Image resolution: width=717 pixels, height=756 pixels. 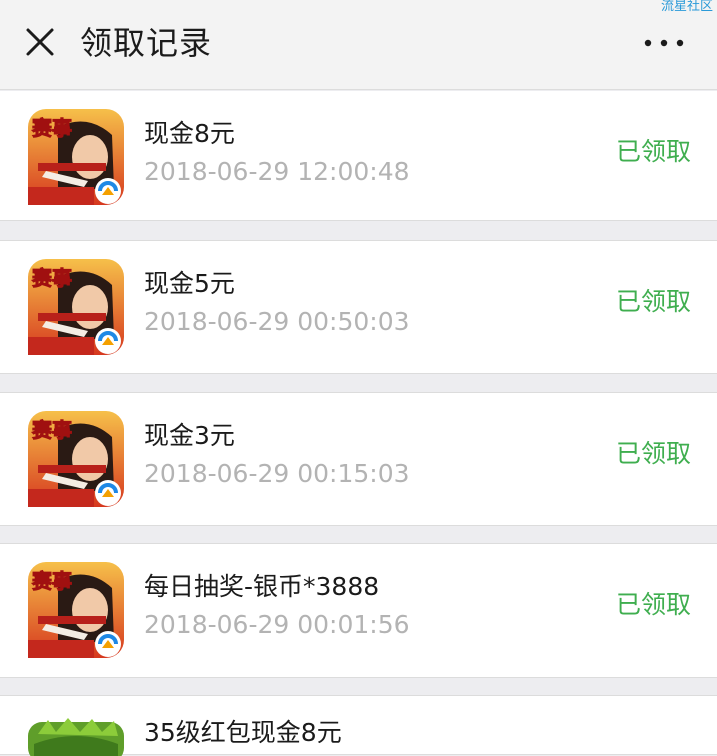 What do you see at coordinates (40, 42) in the screenshot?
I see `close-icon` at bounding box center [40, 42].